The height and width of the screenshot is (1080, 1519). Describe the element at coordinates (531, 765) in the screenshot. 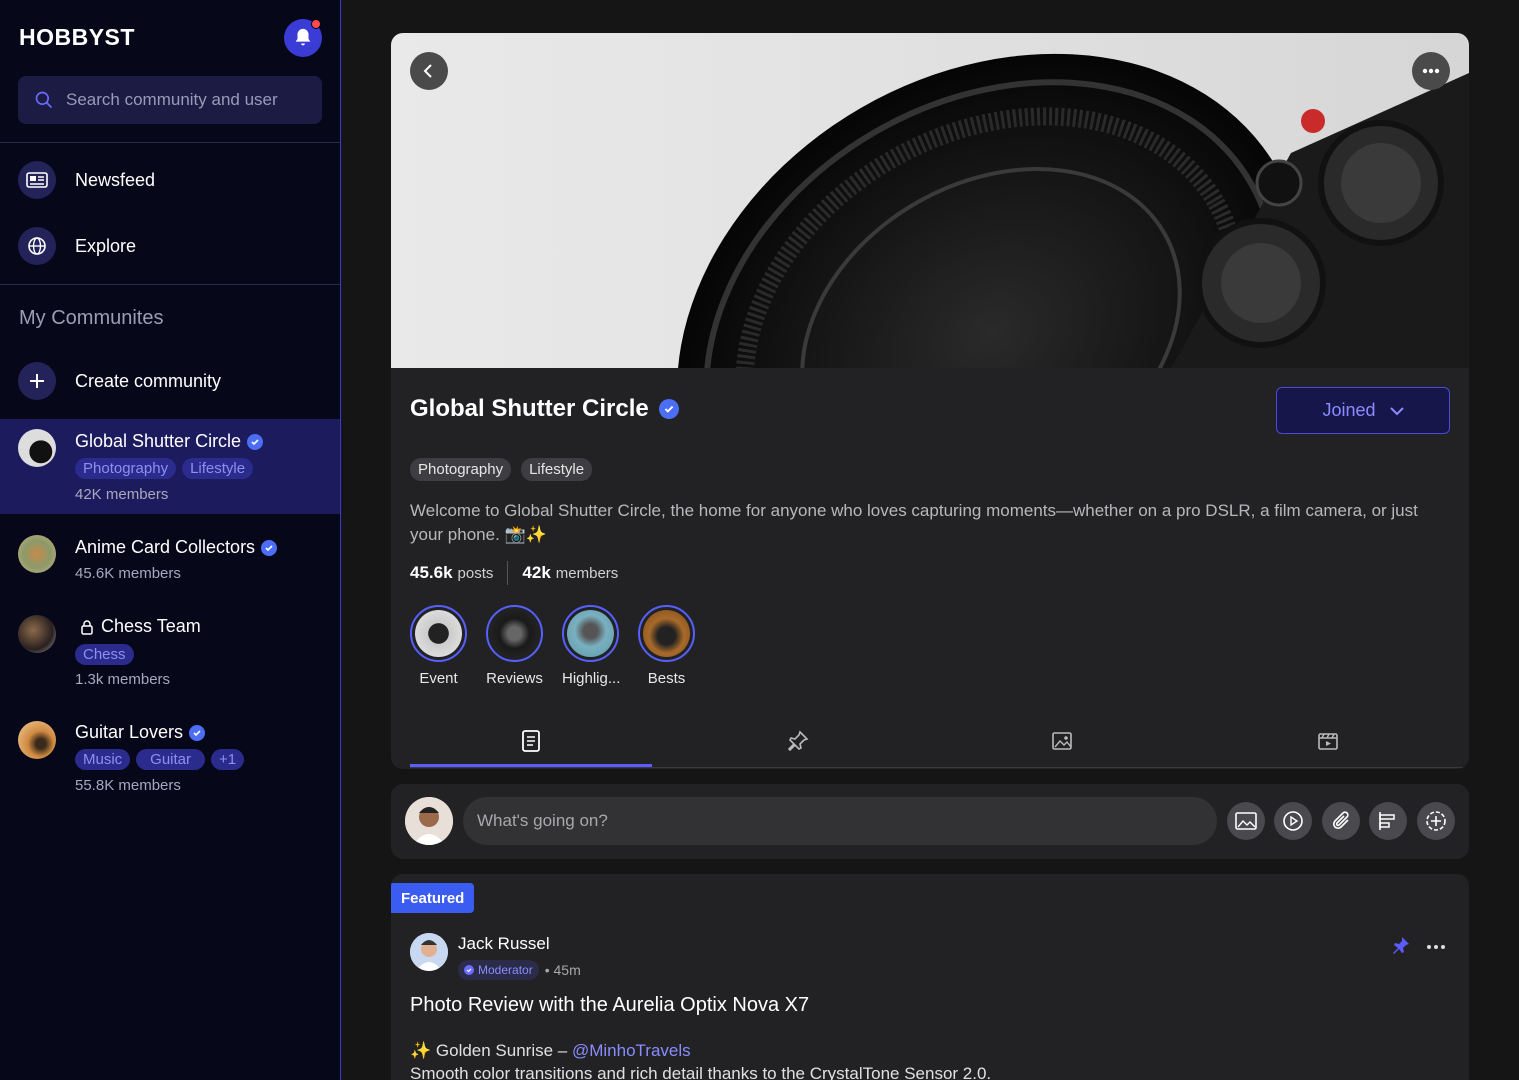

I see `active-tab-indicator` at that location.